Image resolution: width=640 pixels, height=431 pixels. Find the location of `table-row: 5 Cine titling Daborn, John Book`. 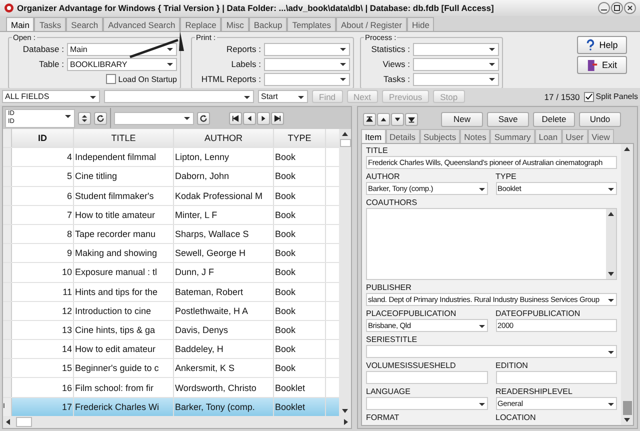

table-row: 5 Cine titling Daborn, John Book is located at coordinates (171, 177).